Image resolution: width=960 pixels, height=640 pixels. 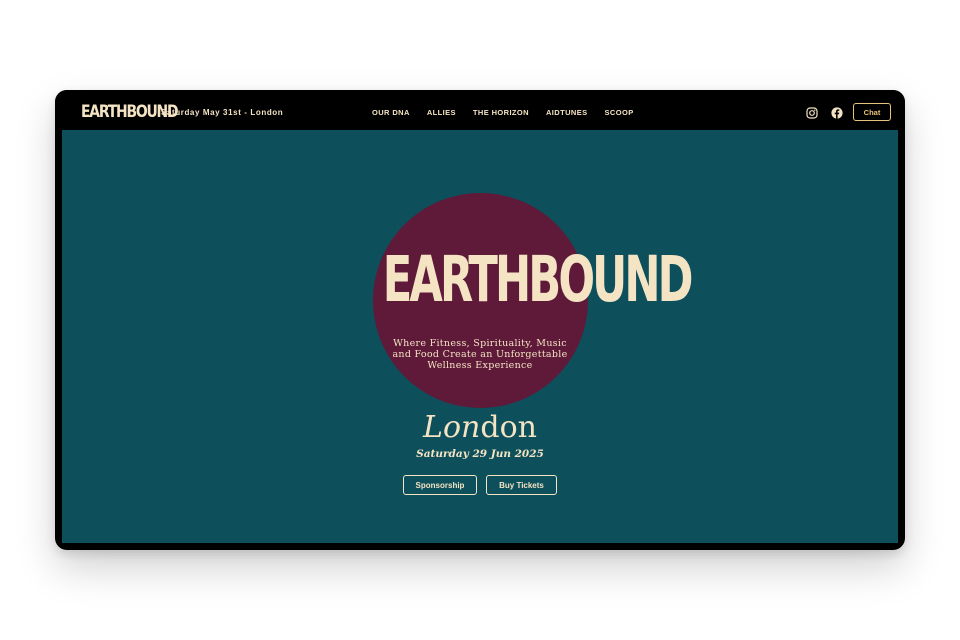 I want to click on nav-item-scoop: SCOOP, so click(x=619, y=112).